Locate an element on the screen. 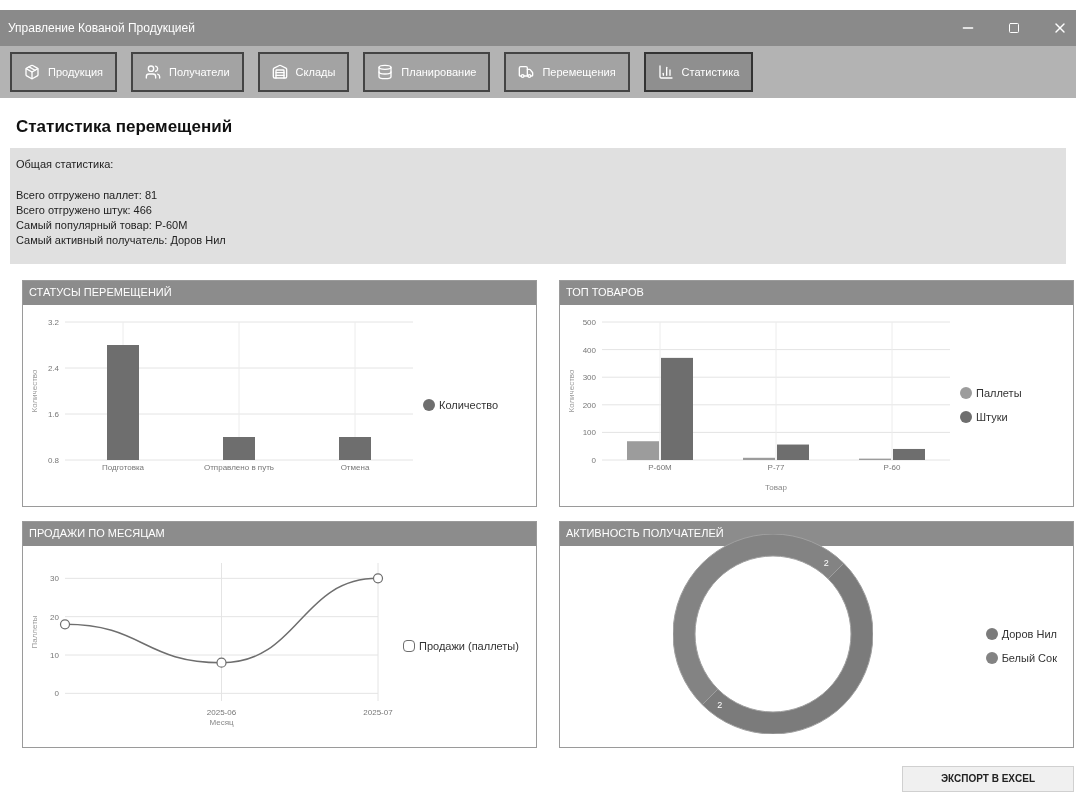  category-label: Отправлено в путь is located at coordinates (239, 468).